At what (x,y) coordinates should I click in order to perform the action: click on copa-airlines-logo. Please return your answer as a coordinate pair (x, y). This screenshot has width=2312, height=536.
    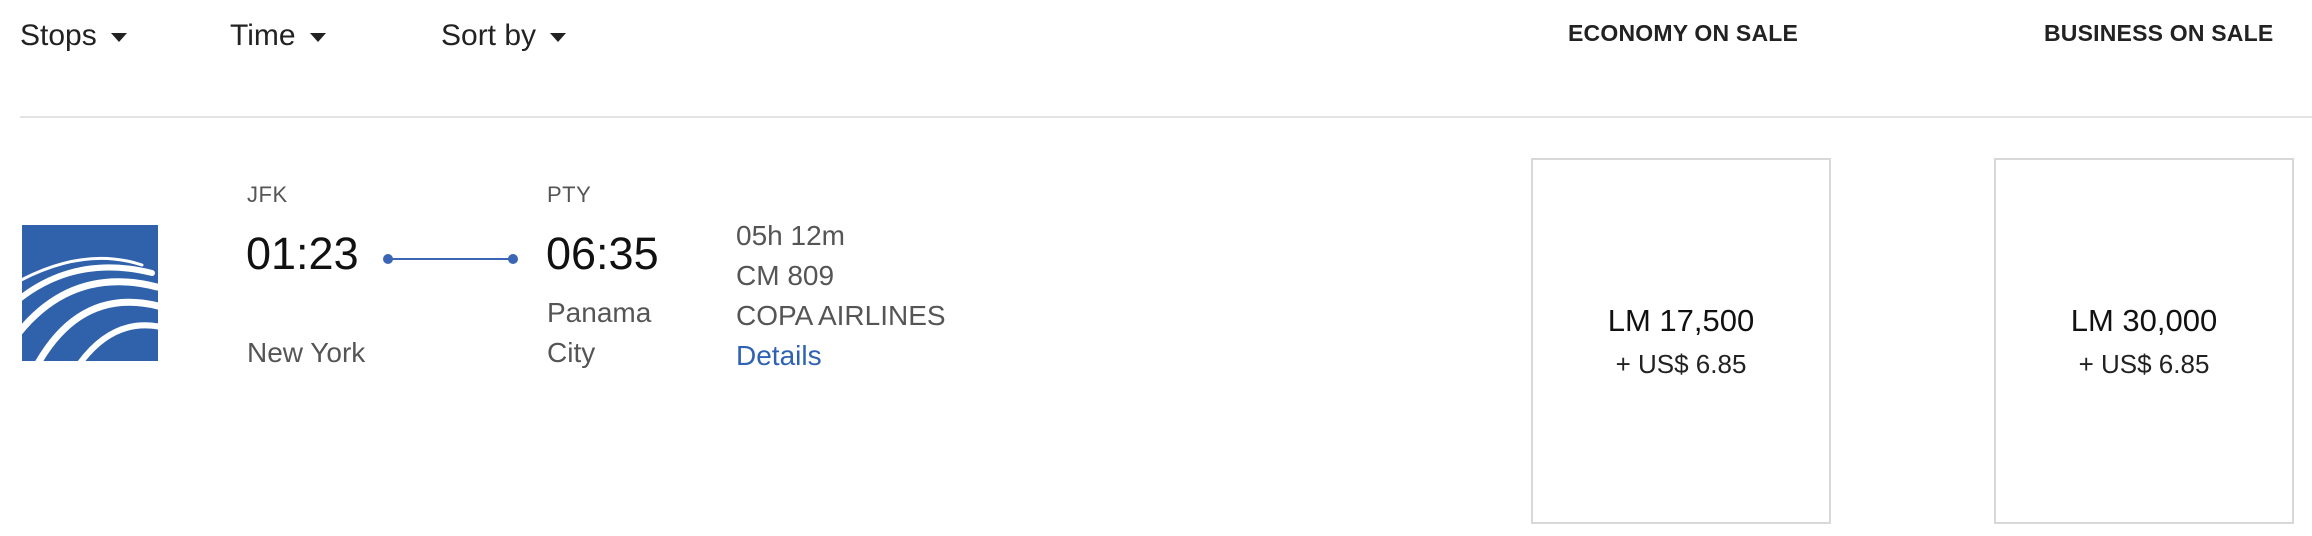
    Looking at the image, I should click on (90, 293).